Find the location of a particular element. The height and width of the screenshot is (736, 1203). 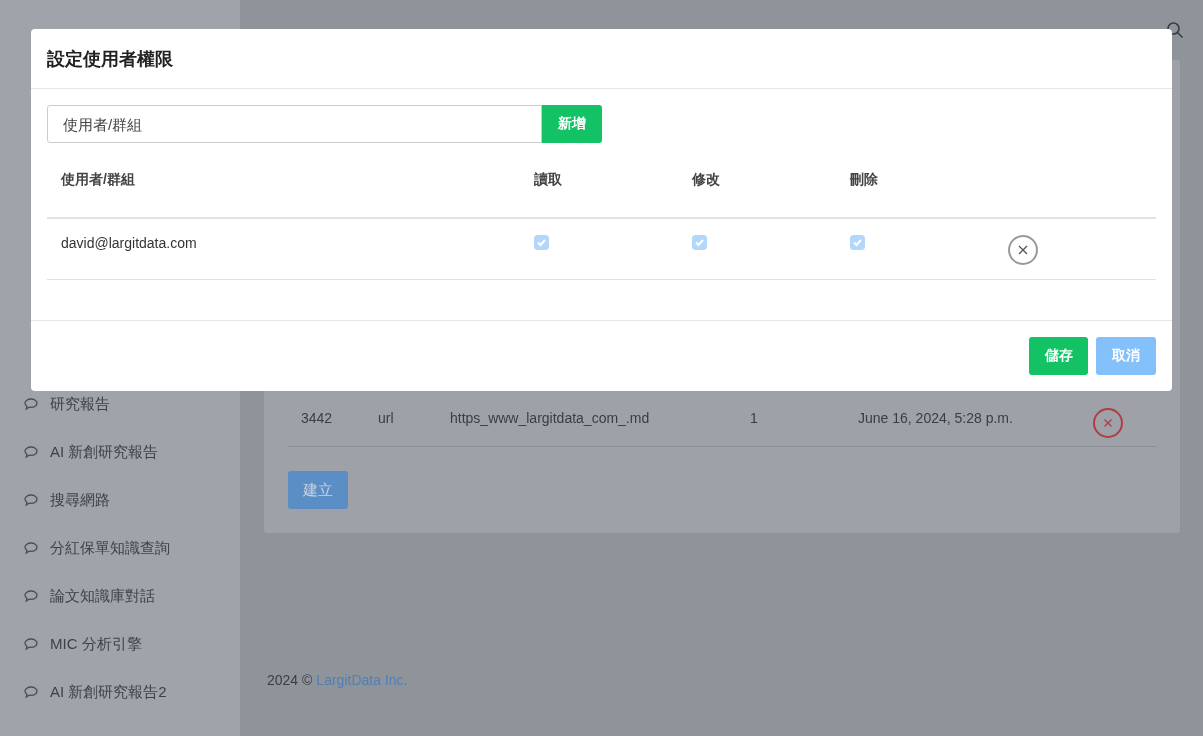

sidebar-item: MIC 分析引擎 is located at coordinates (120, 644).